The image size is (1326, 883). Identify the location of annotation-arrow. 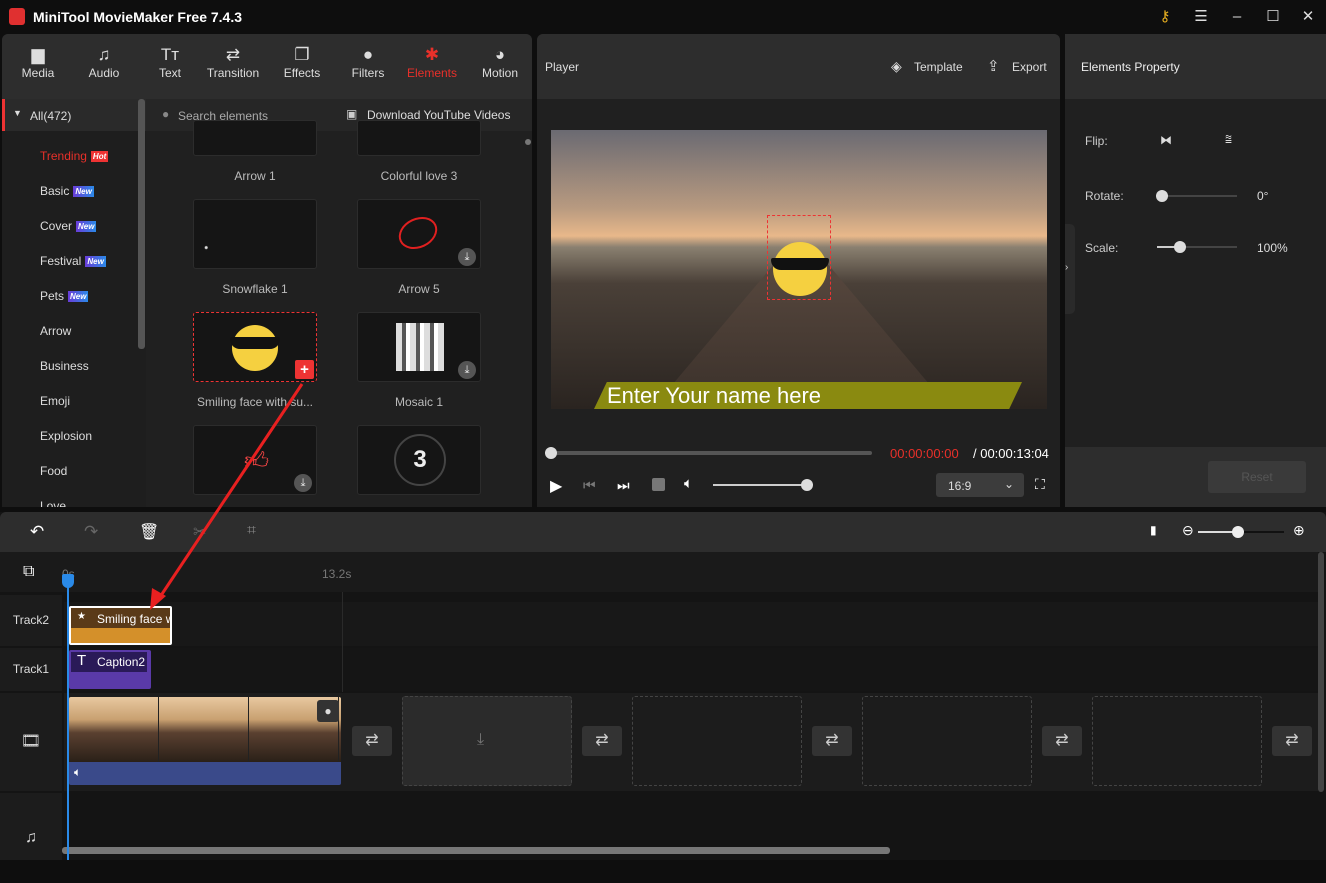
(227, 496).